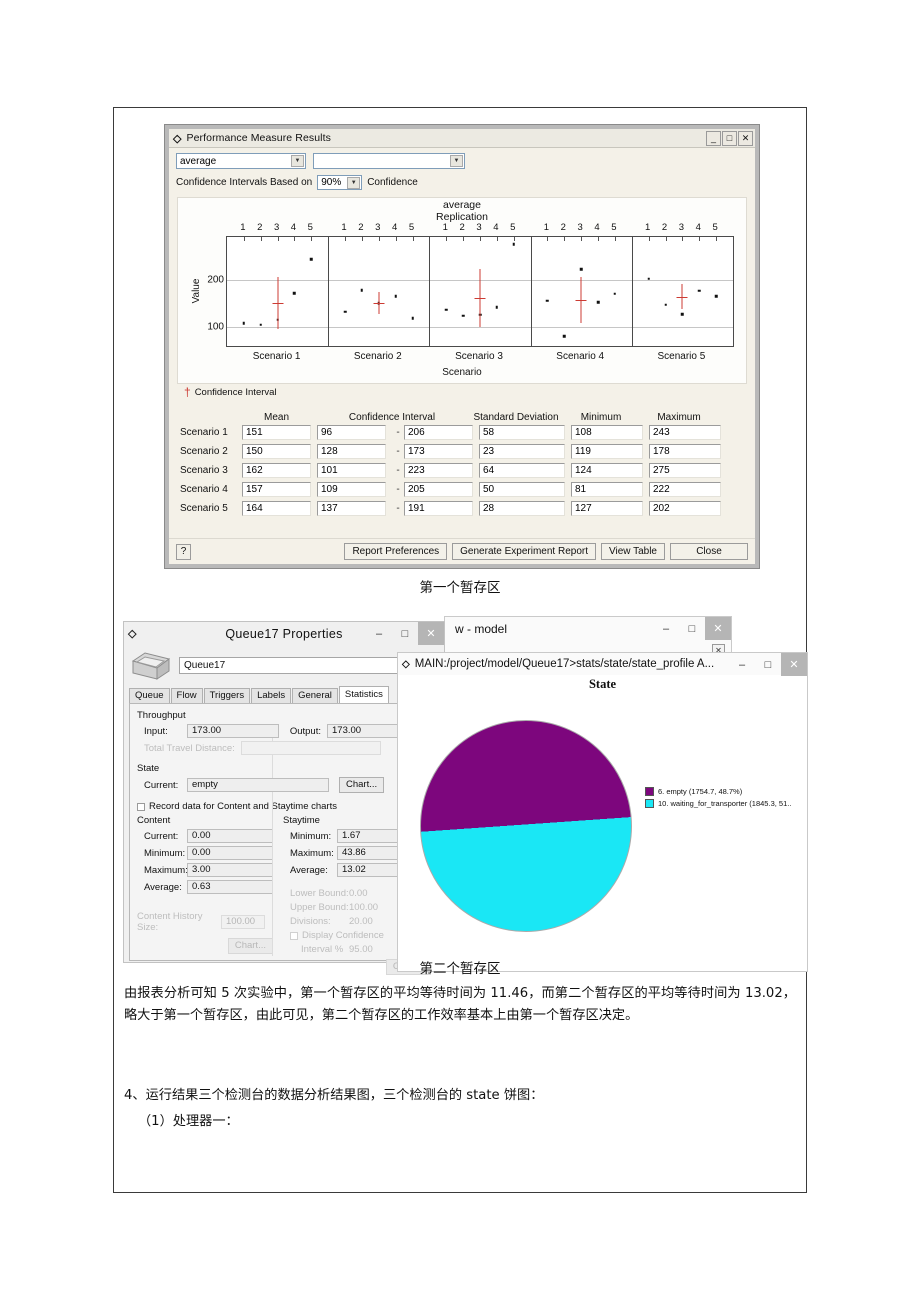 The height and width of the screenshot is (1302, 920). I want to click on state-current-field: empty, so click(258, 785).